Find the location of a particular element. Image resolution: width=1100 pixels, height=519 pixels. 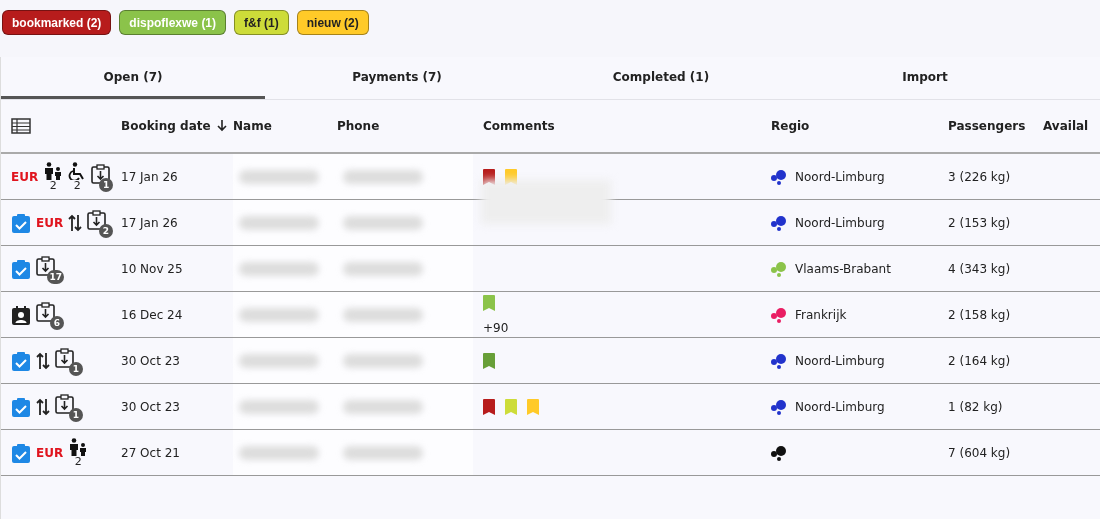

passenger-total: 2 (158 kg) is located at coordinates (995, 315).